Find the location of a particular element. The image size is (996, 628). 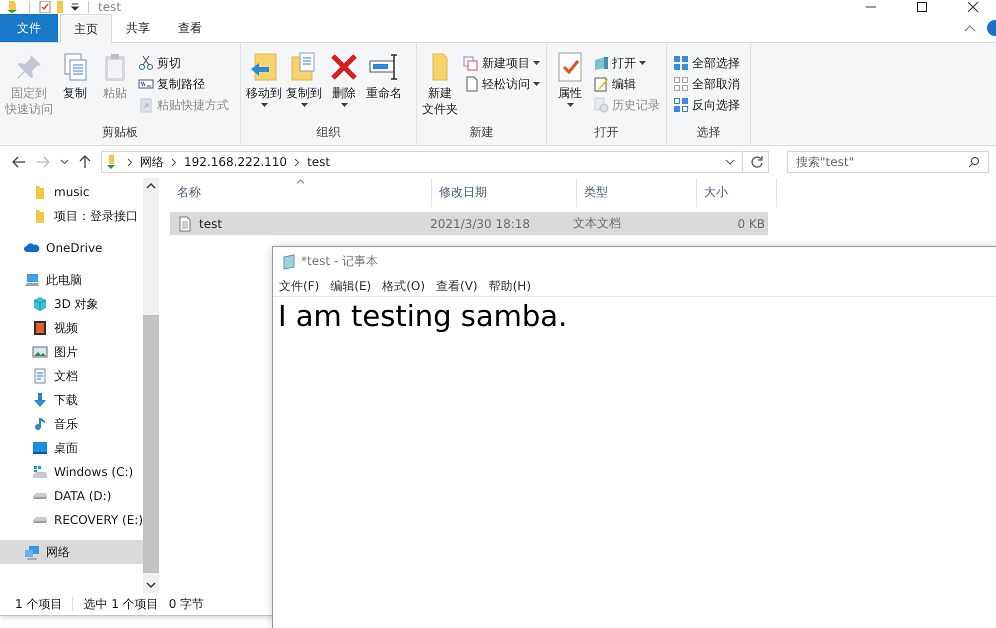

sidebar-item: 3D 对象 is located at coordinates (72, 304).